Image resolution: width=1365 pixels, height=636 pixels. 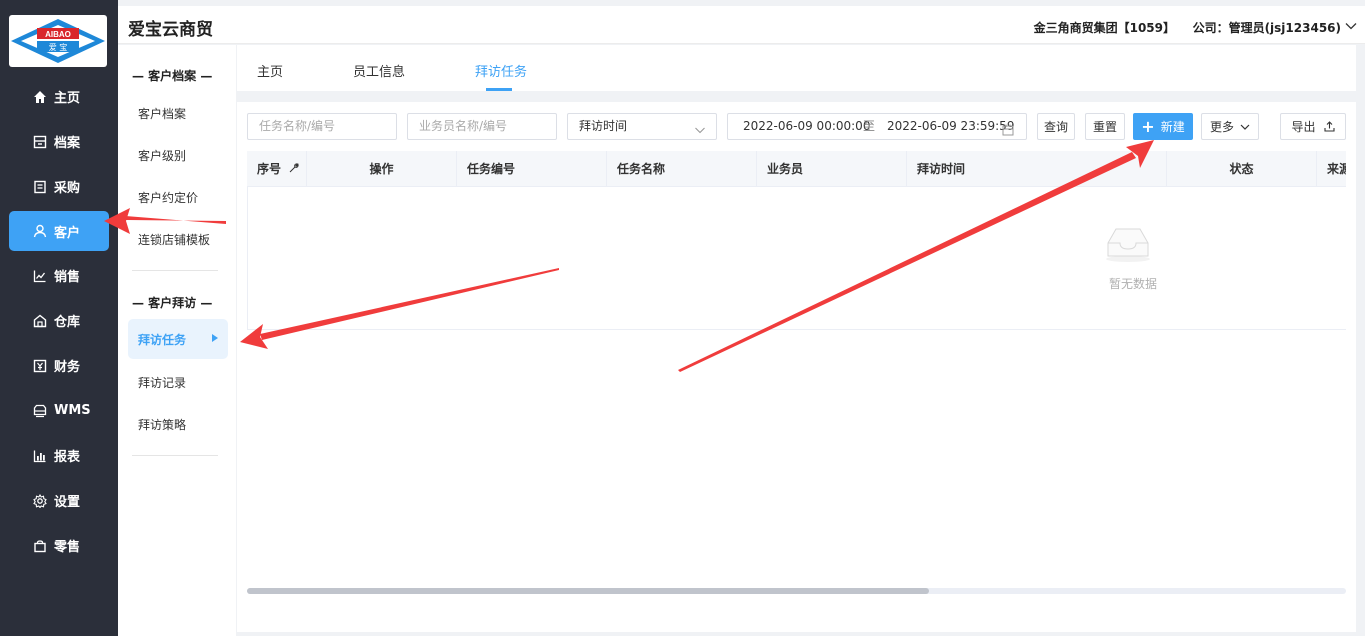 What do you see at coordinates (796, 68) in the screenshot?
I see `tab-bar: 主页 员工信息 拜访任务` at bounding box center [796, 68].